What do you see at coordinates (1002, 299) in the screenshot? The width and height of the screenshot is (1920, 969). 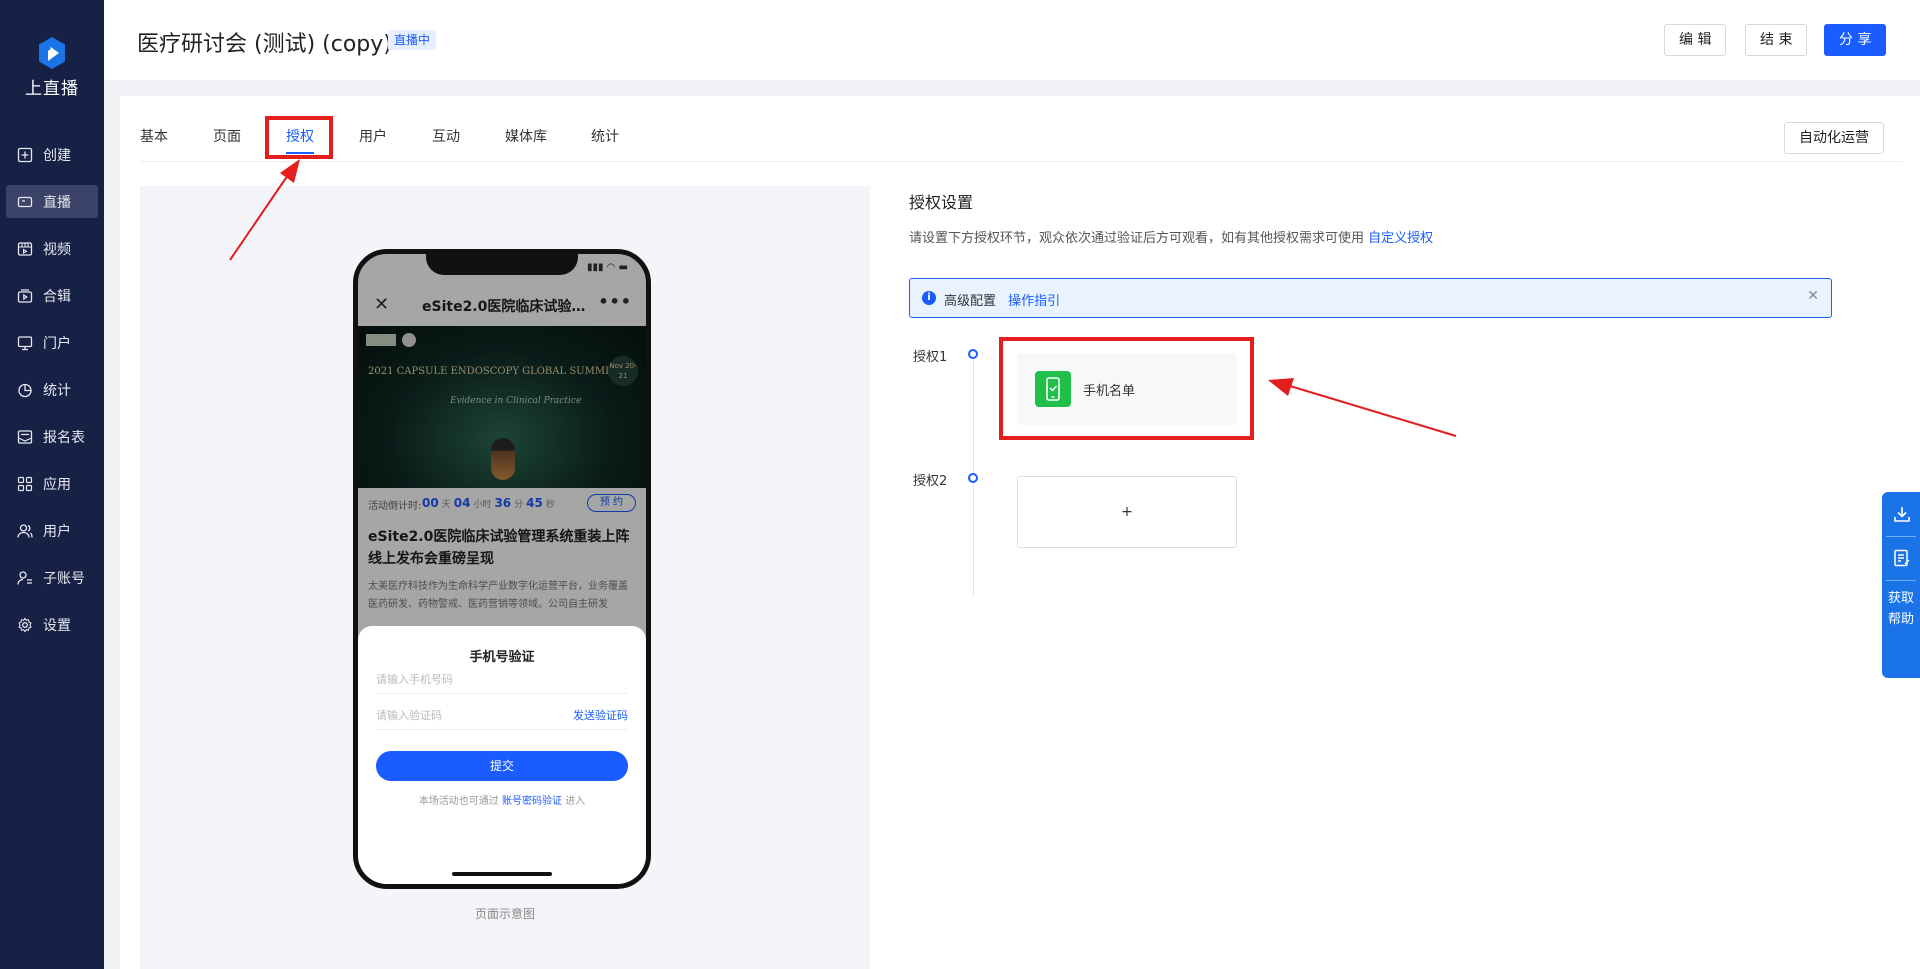 I see `alert-text: 高级配置 操作指引` at bounding box center [1002, 299].